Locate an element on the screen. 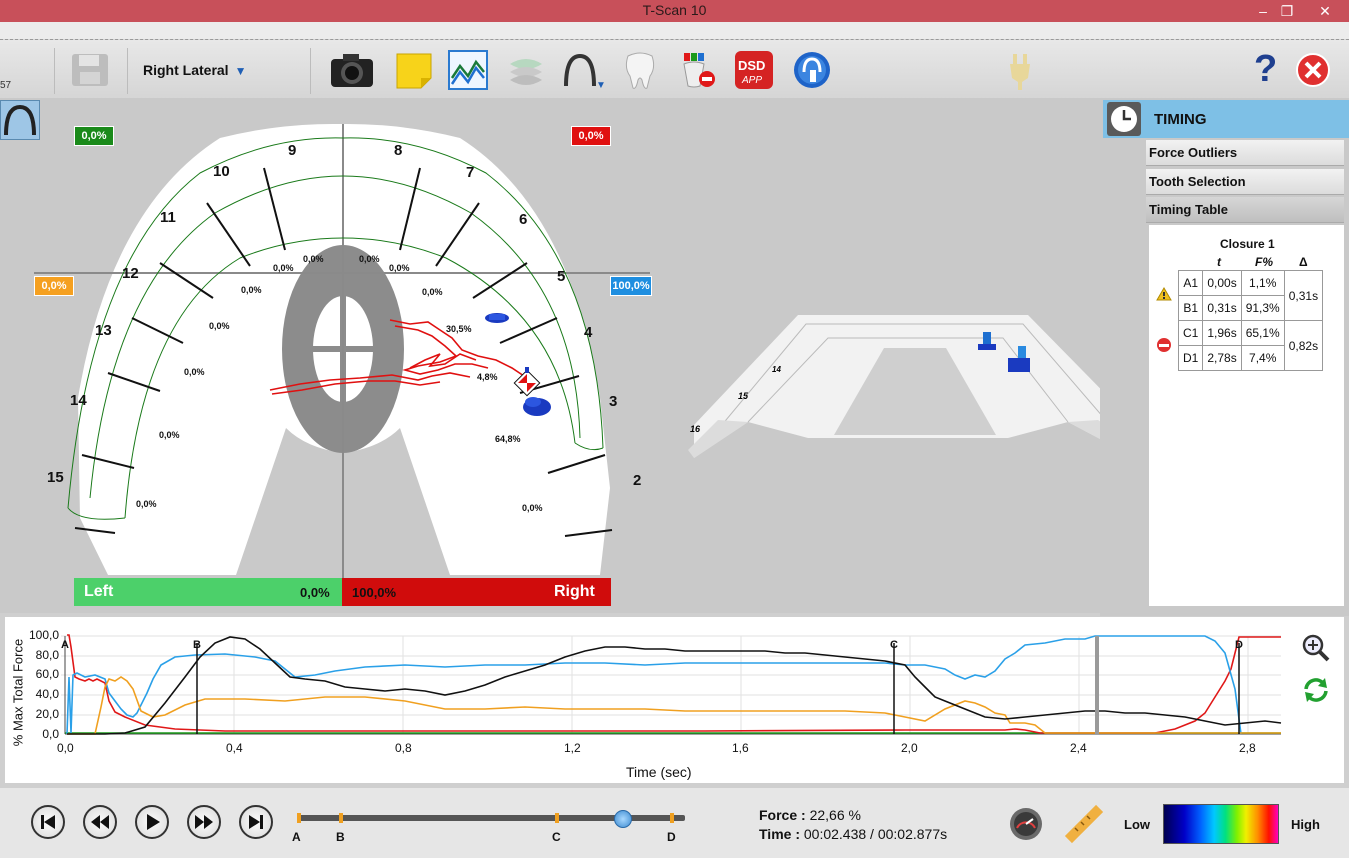 This screenshot has height=858, width=1349. rewind-icon is located at coordinates (100, 822).